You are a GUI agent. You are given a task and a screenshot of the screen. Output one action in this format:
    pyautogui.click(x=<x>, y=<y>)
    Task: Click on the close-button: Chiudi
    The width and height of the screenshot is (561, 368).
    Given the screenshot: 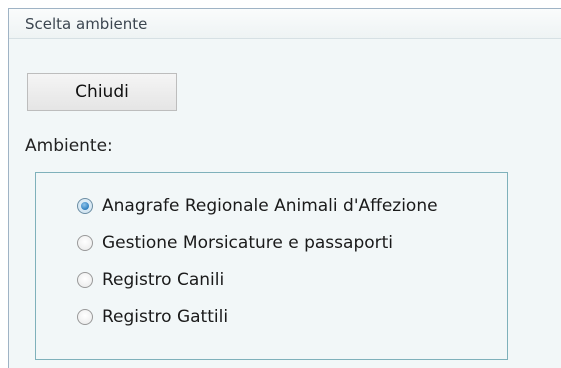 What is the action you would take?
    pyautogui.click(x=102, y=92)
    